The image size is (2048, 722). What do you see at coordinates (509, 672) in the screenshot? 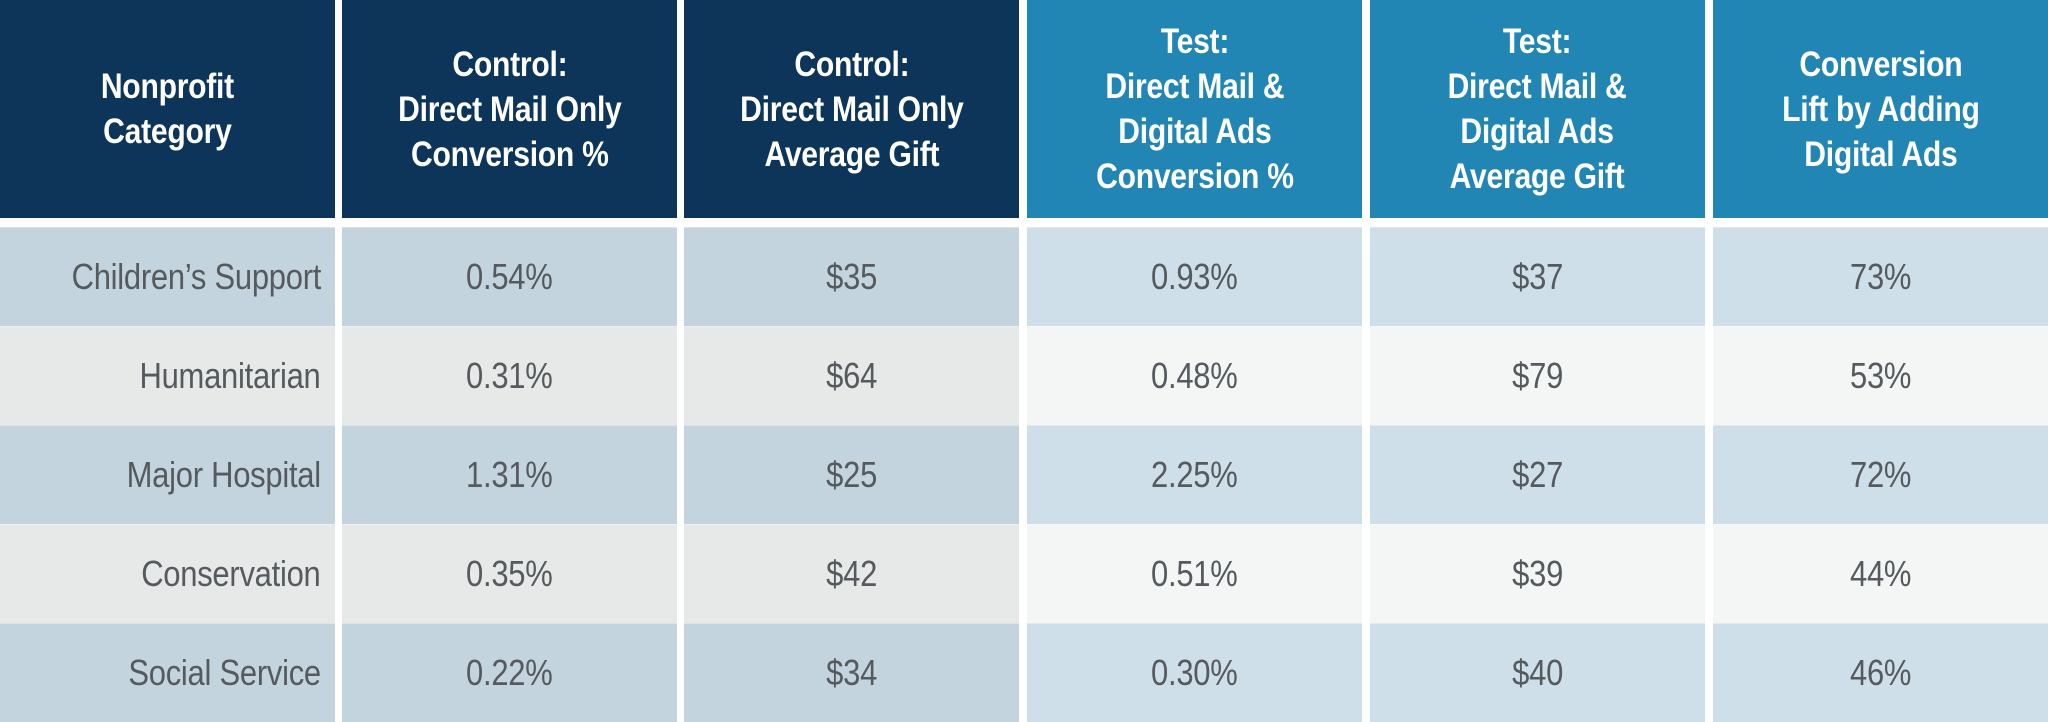
I see `table-cell: 0.22%` at bounding box center [509, 672].